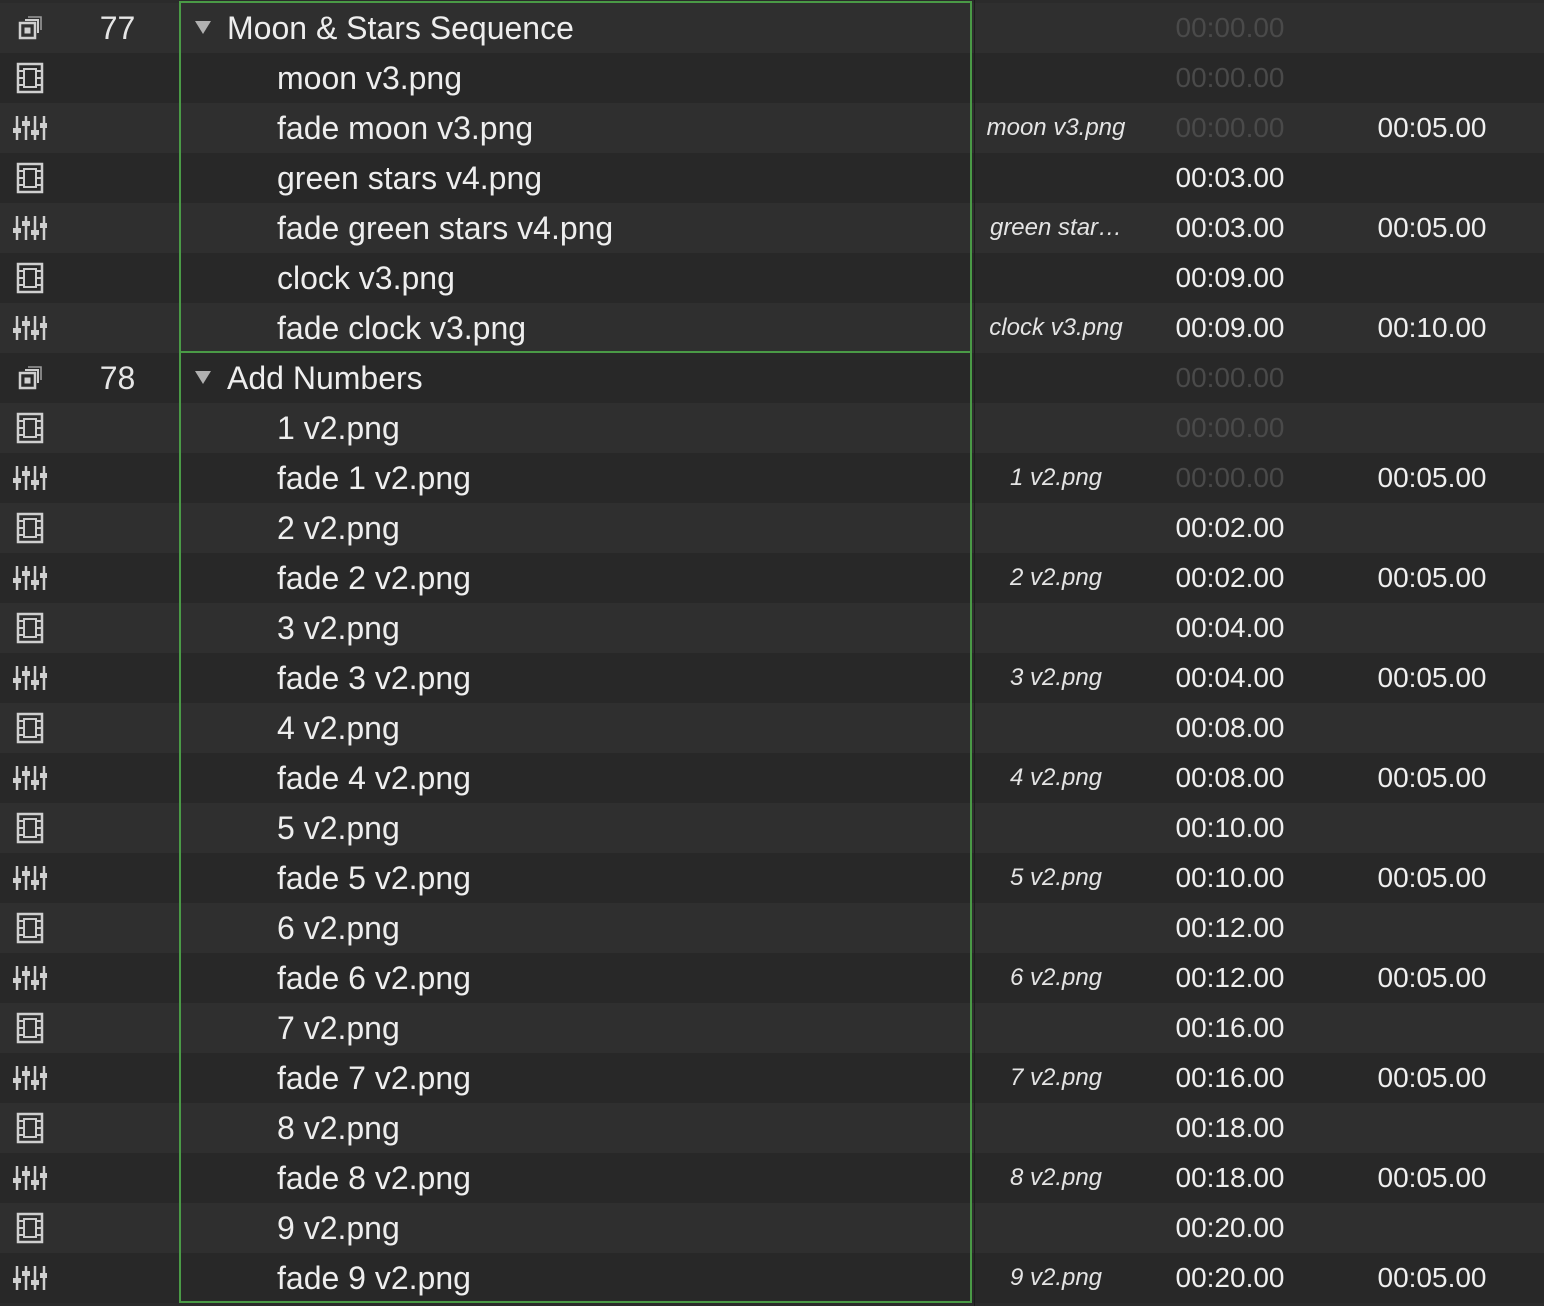  Describe the element at coordinates (374, 778) in the screenshot. I see `cue-name: fade 4 v2.png` at that location.